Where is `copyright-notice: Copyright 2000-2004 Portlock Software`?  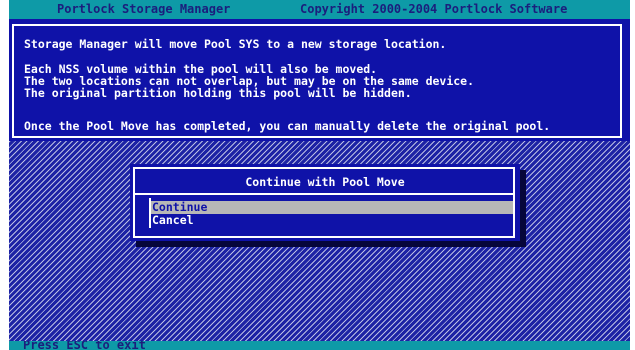 copyright-notice: Copyright 2000-2004 Portlock Software is located at coordinates (434, 9).